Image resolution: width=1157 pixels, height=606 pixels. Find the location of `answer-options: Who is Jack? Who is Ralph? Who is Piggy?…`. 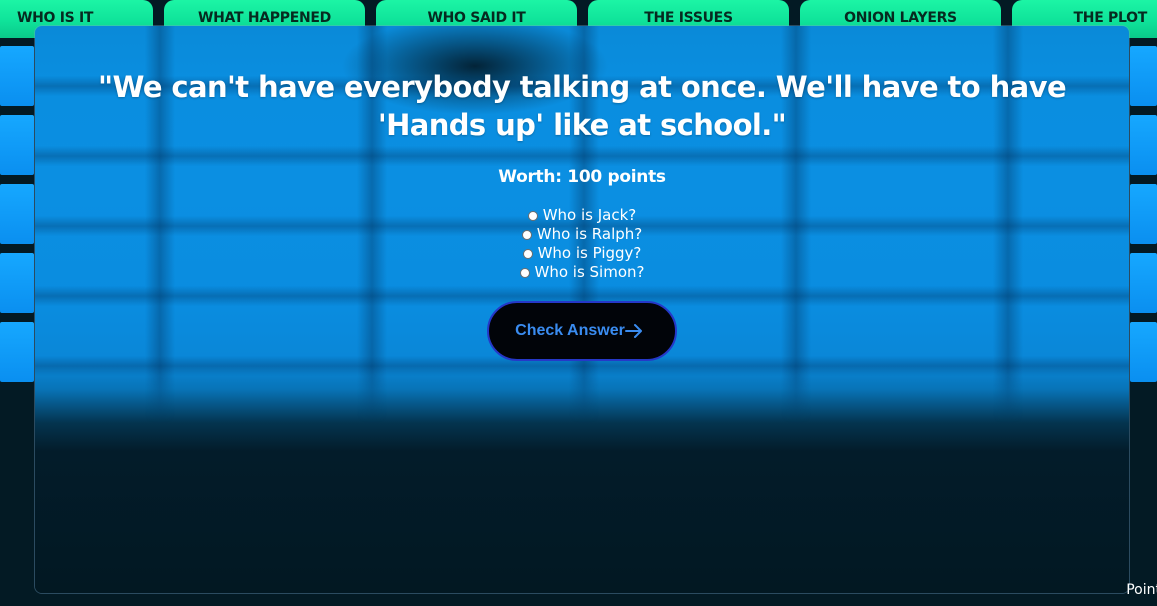

answer-options: Who is Jack? Who is Ralph? Who is Piggy?… is located at coordinates (582, 244).